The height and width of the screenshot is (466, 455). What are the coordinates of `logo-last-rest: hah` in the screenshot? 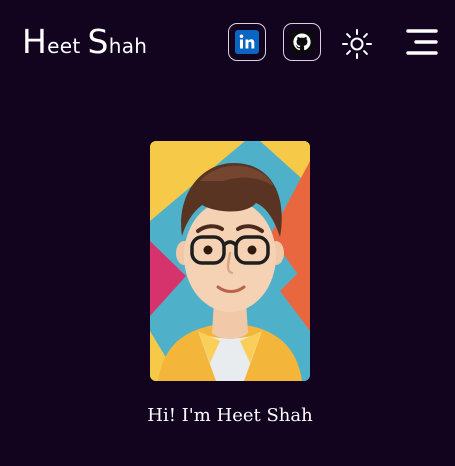 It's located at (128, 46).